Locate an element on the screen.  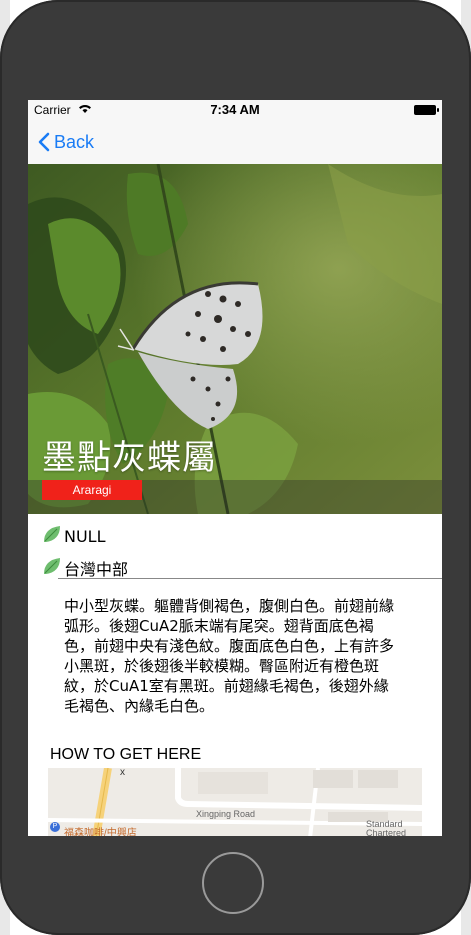
map-road-label: Xingping Road is located at coordinates (226, 814).